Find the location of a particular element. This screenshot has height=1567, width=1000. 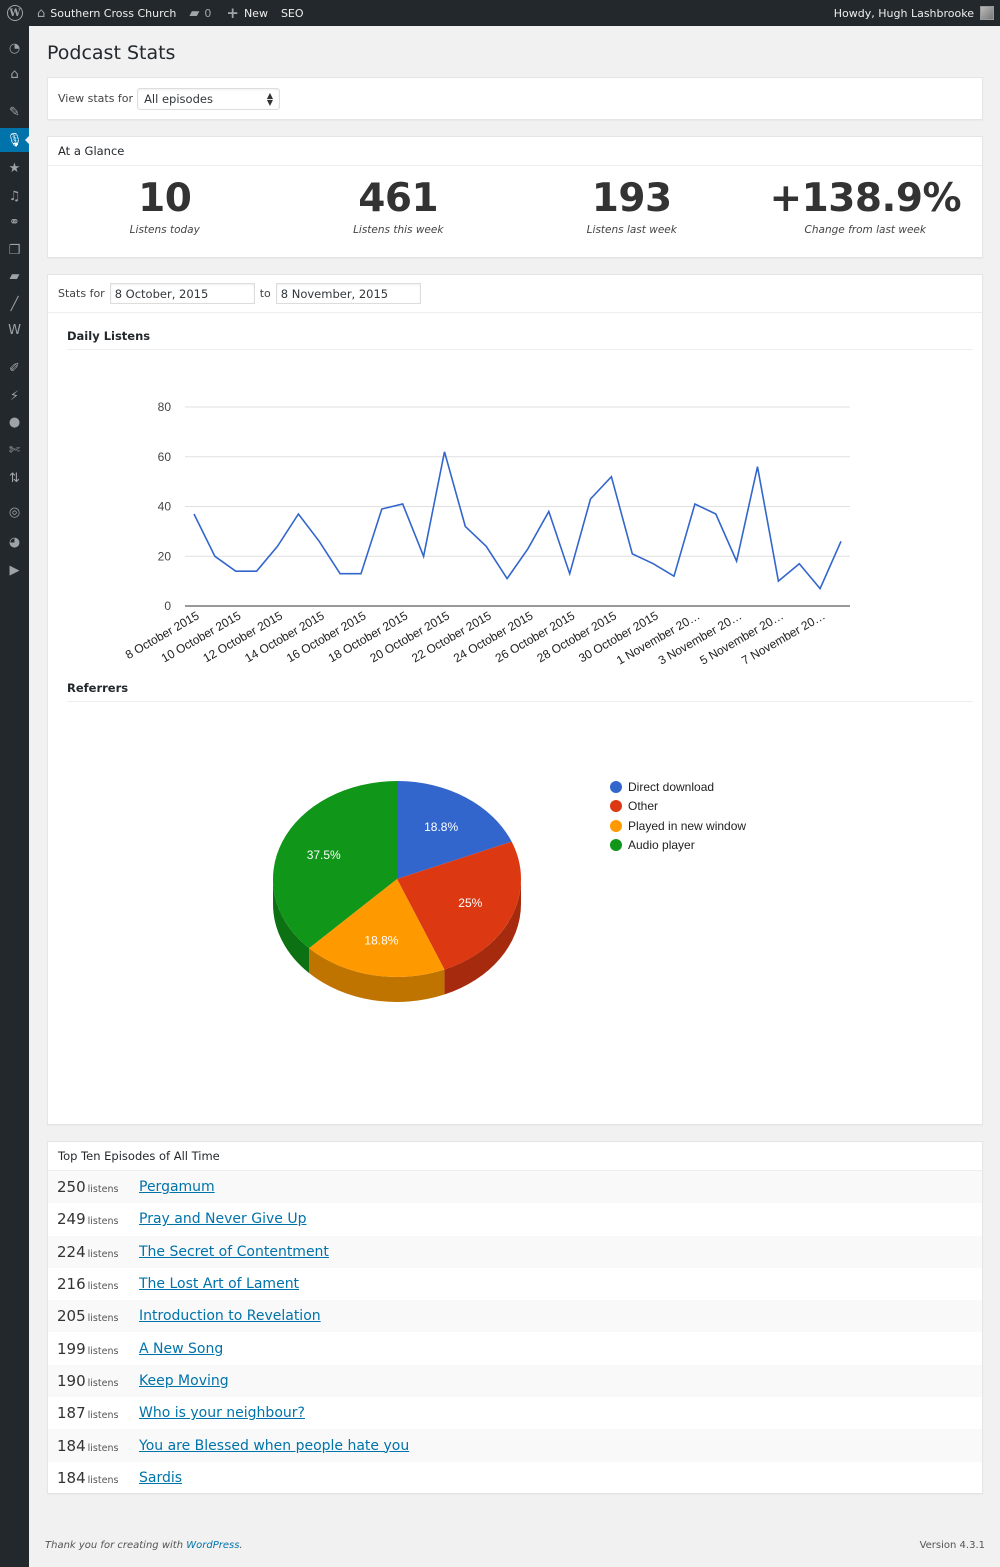

sidebar-item-appearance-brush: ╱ is located at coordinates (14, 304).